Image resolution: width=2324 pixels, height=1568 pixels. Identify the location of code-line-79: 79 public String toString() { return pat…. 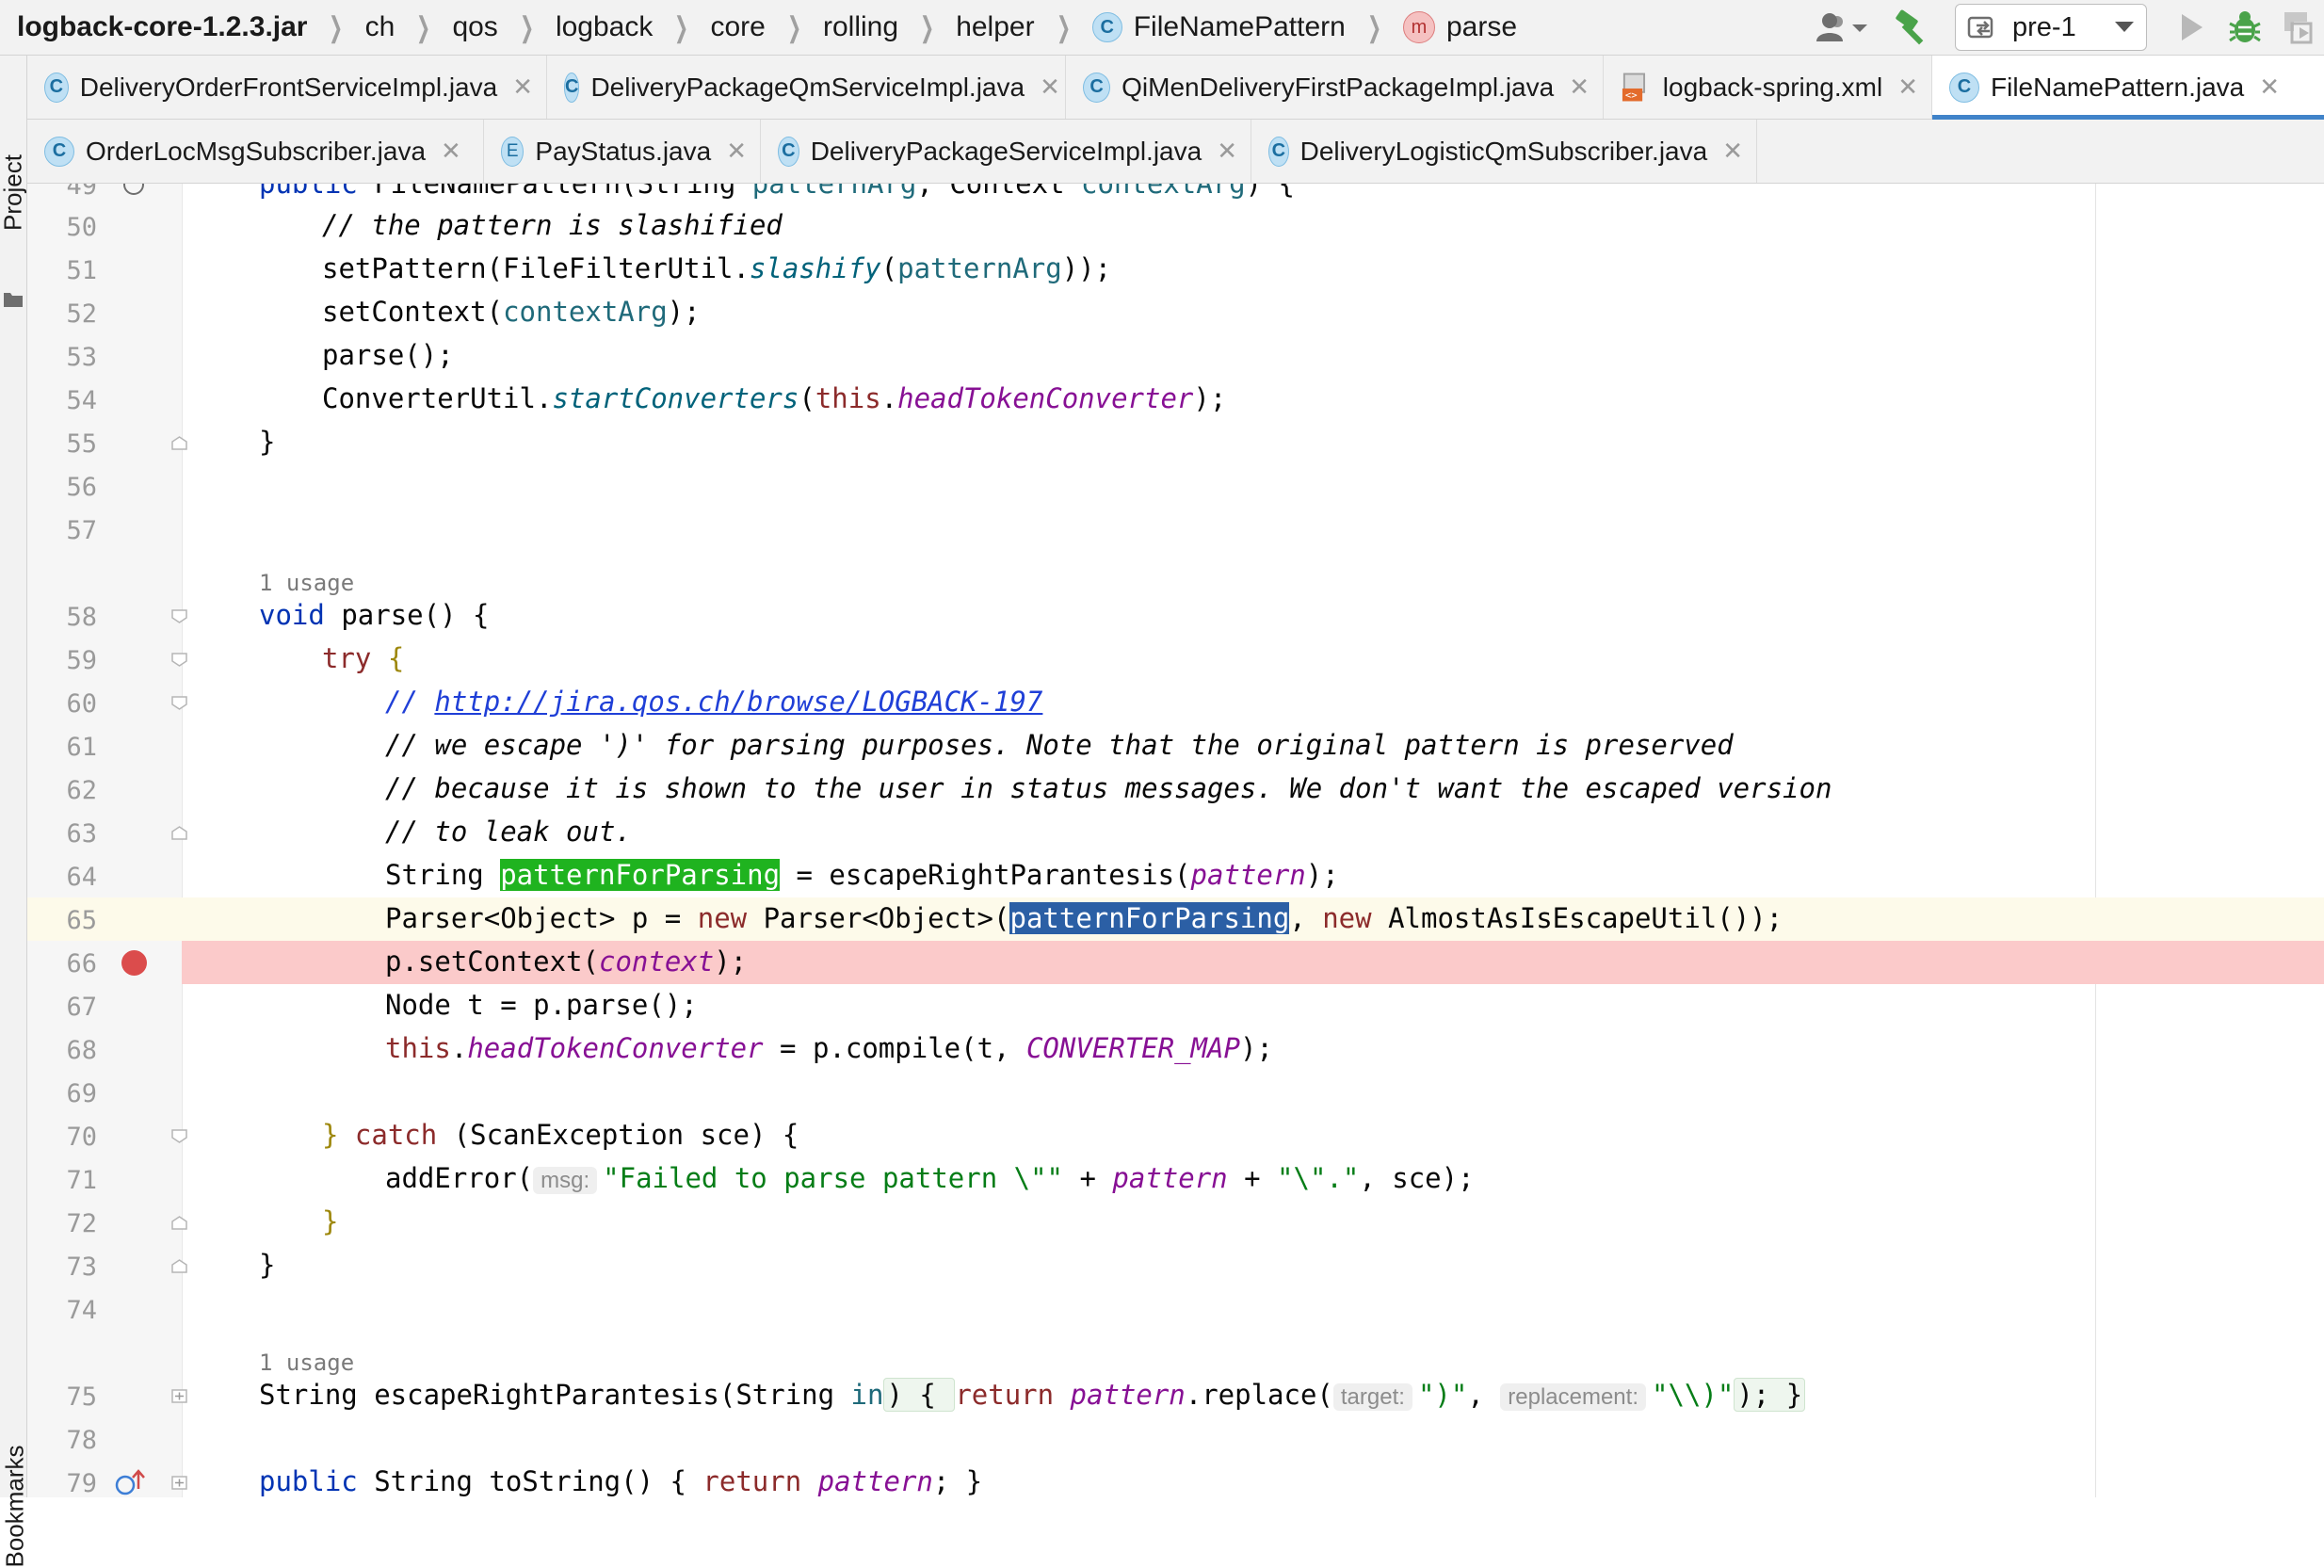
(1175, 1479).